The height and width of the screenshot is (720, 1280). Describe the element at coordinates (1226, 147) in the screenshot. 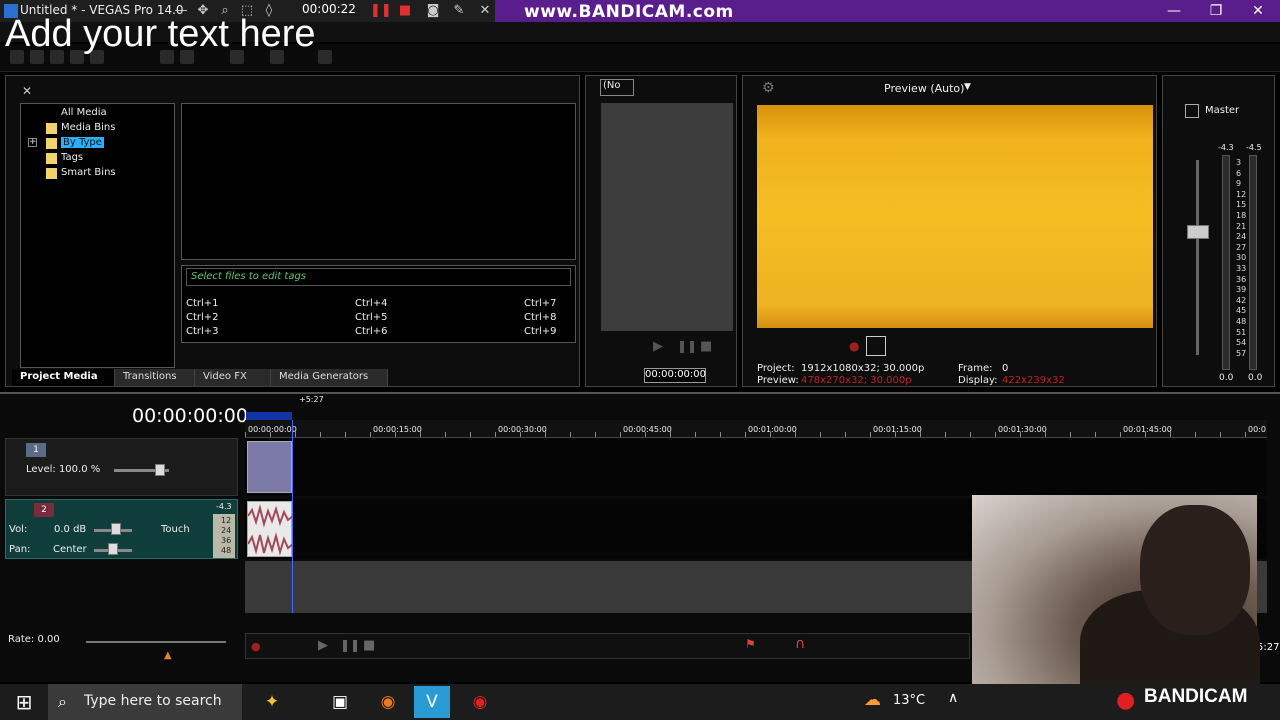

I see `master-left-level: -4.3` at that location.